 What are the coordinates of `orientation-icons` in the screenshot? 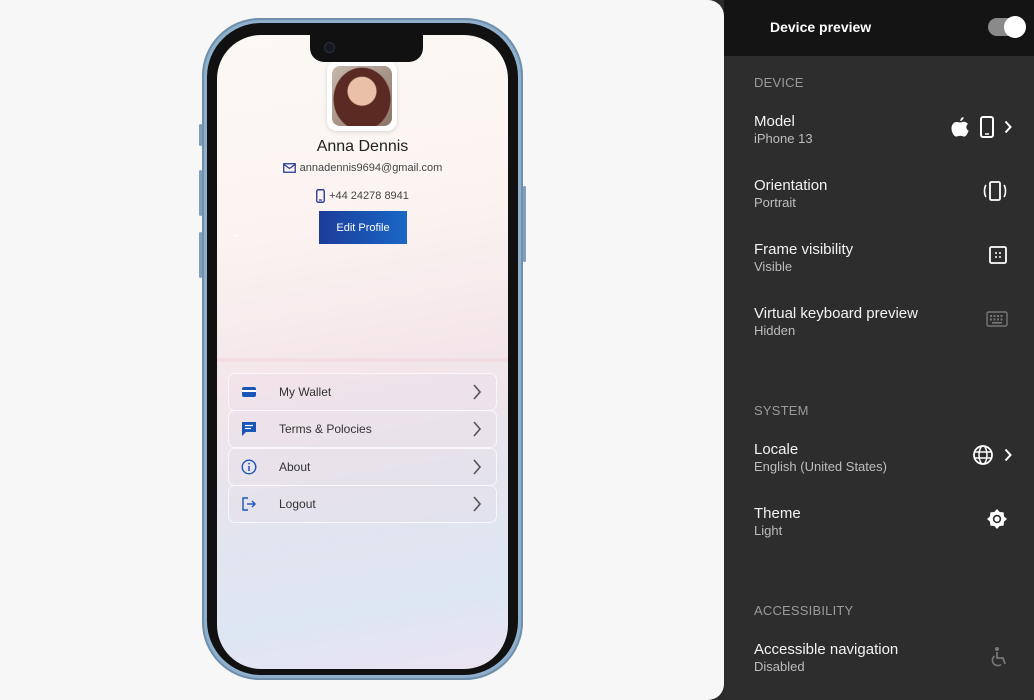 It's located at (995, 191).